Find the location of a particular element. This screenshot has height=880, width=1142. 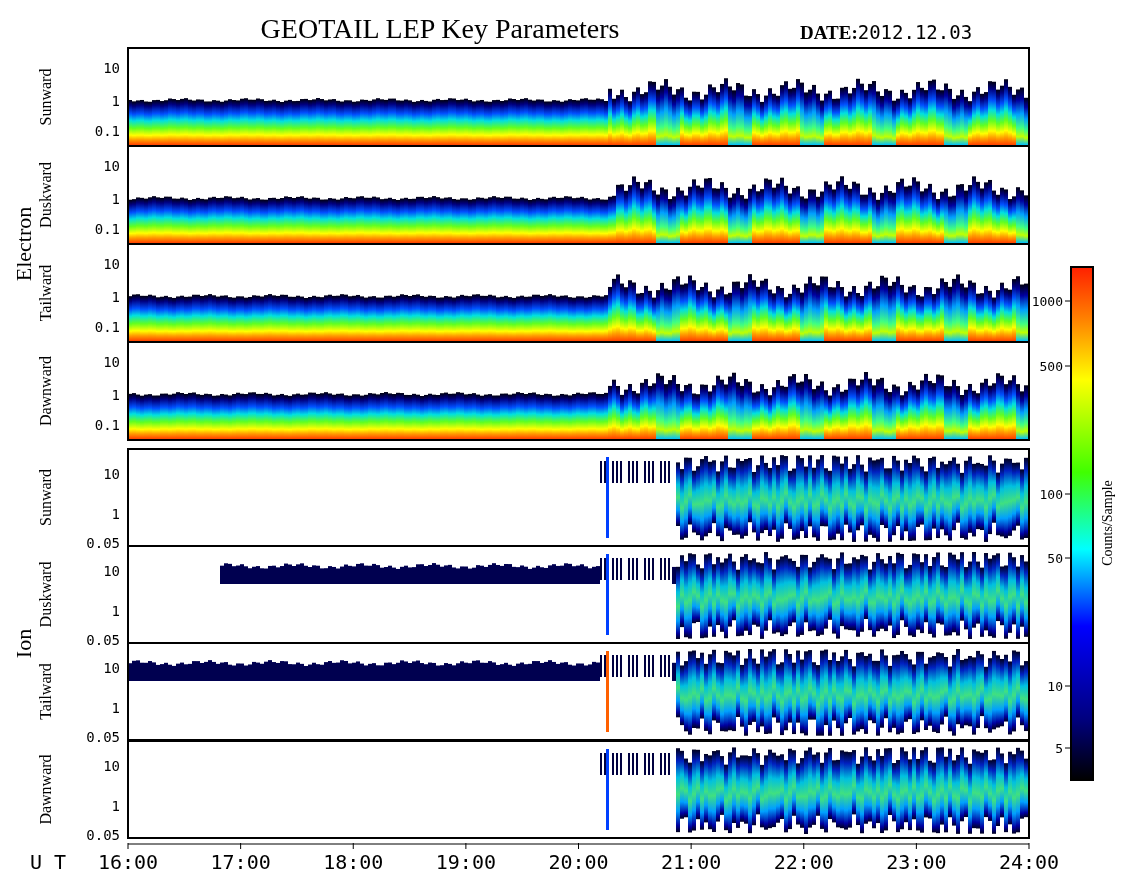

group-label: Ion is located at coordinates (23, 643).